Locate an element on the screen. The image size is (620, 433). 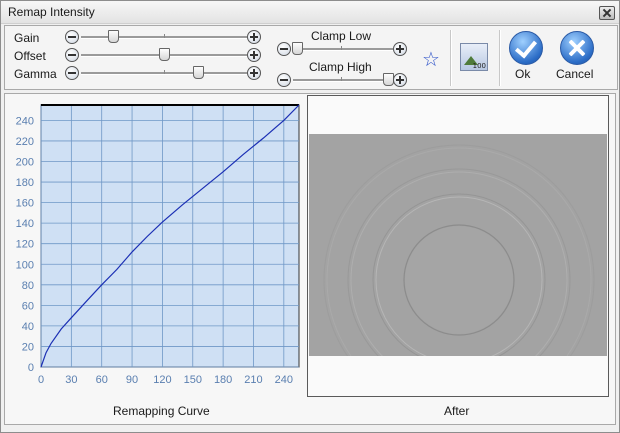
gain-decrease-button is located at coordinates (72, 37).